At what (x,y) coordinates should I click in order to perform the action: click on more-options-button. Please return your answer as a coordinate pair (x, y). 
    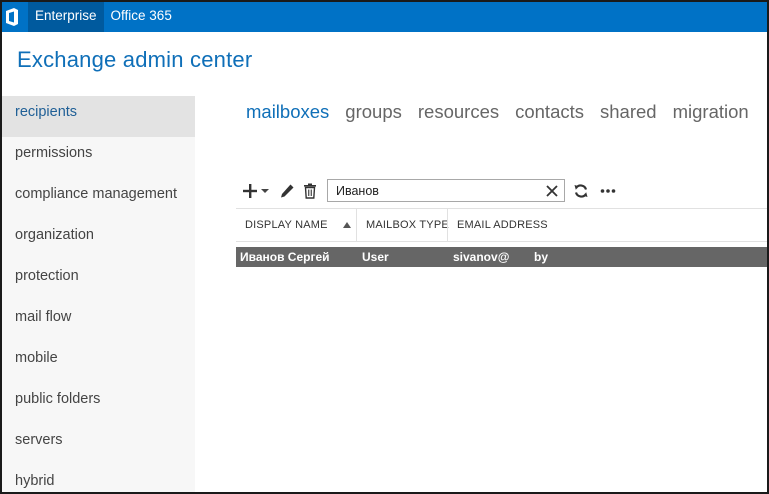
    Looking at the image, I should click on (608, 191).